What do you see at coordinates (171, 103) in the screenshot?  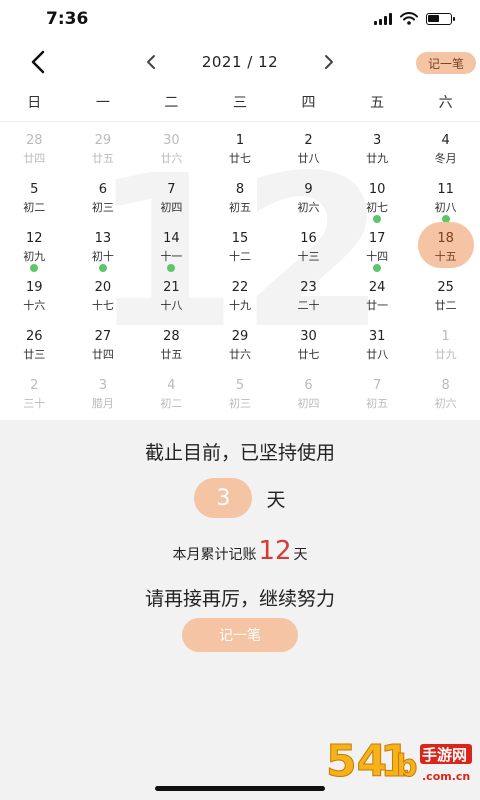 I see `weekday-label: 二` at bounding box center [171, 103].